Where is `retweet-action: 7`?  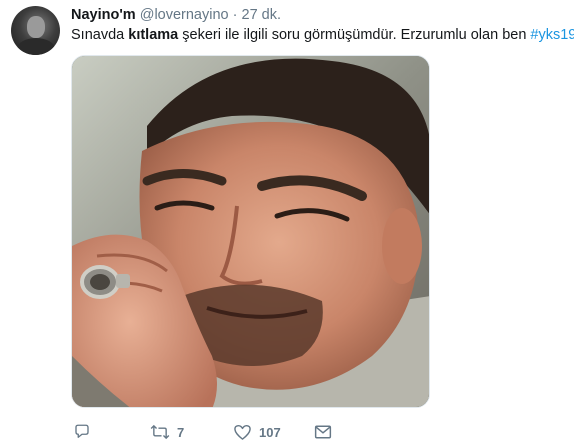 retweet-action: 7 is located at coordinates (167, 432).